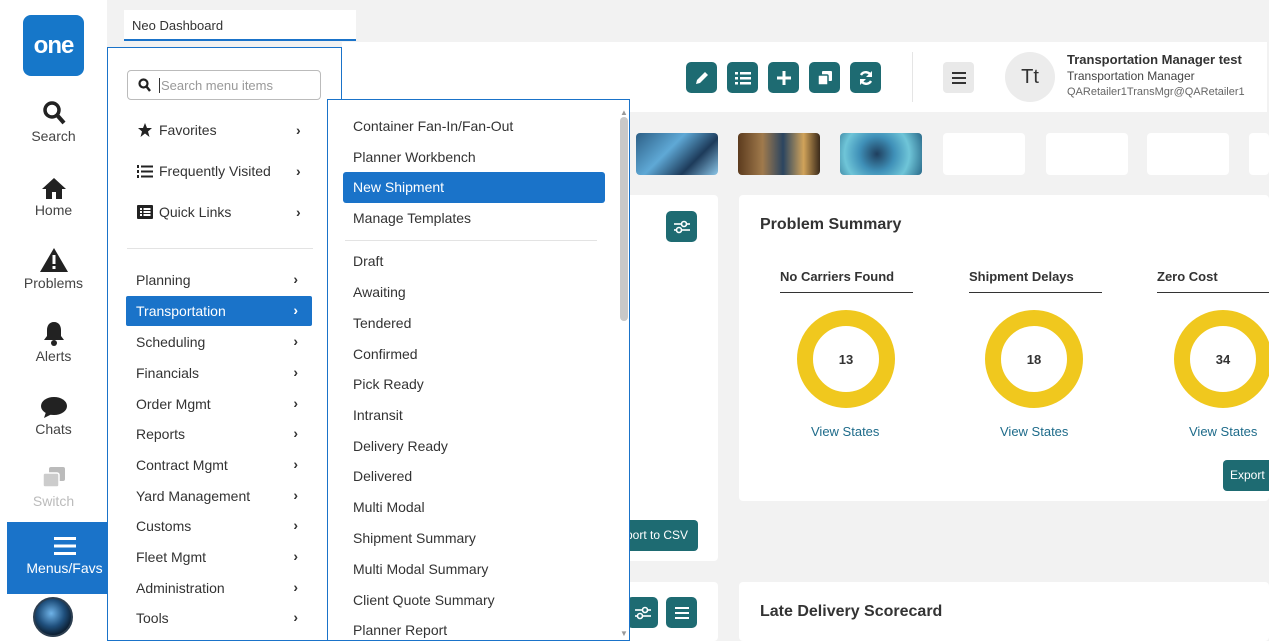 The image size is (1269, 641). I want to click on submenu-planner-report: Planner Report, so click(474, 628).